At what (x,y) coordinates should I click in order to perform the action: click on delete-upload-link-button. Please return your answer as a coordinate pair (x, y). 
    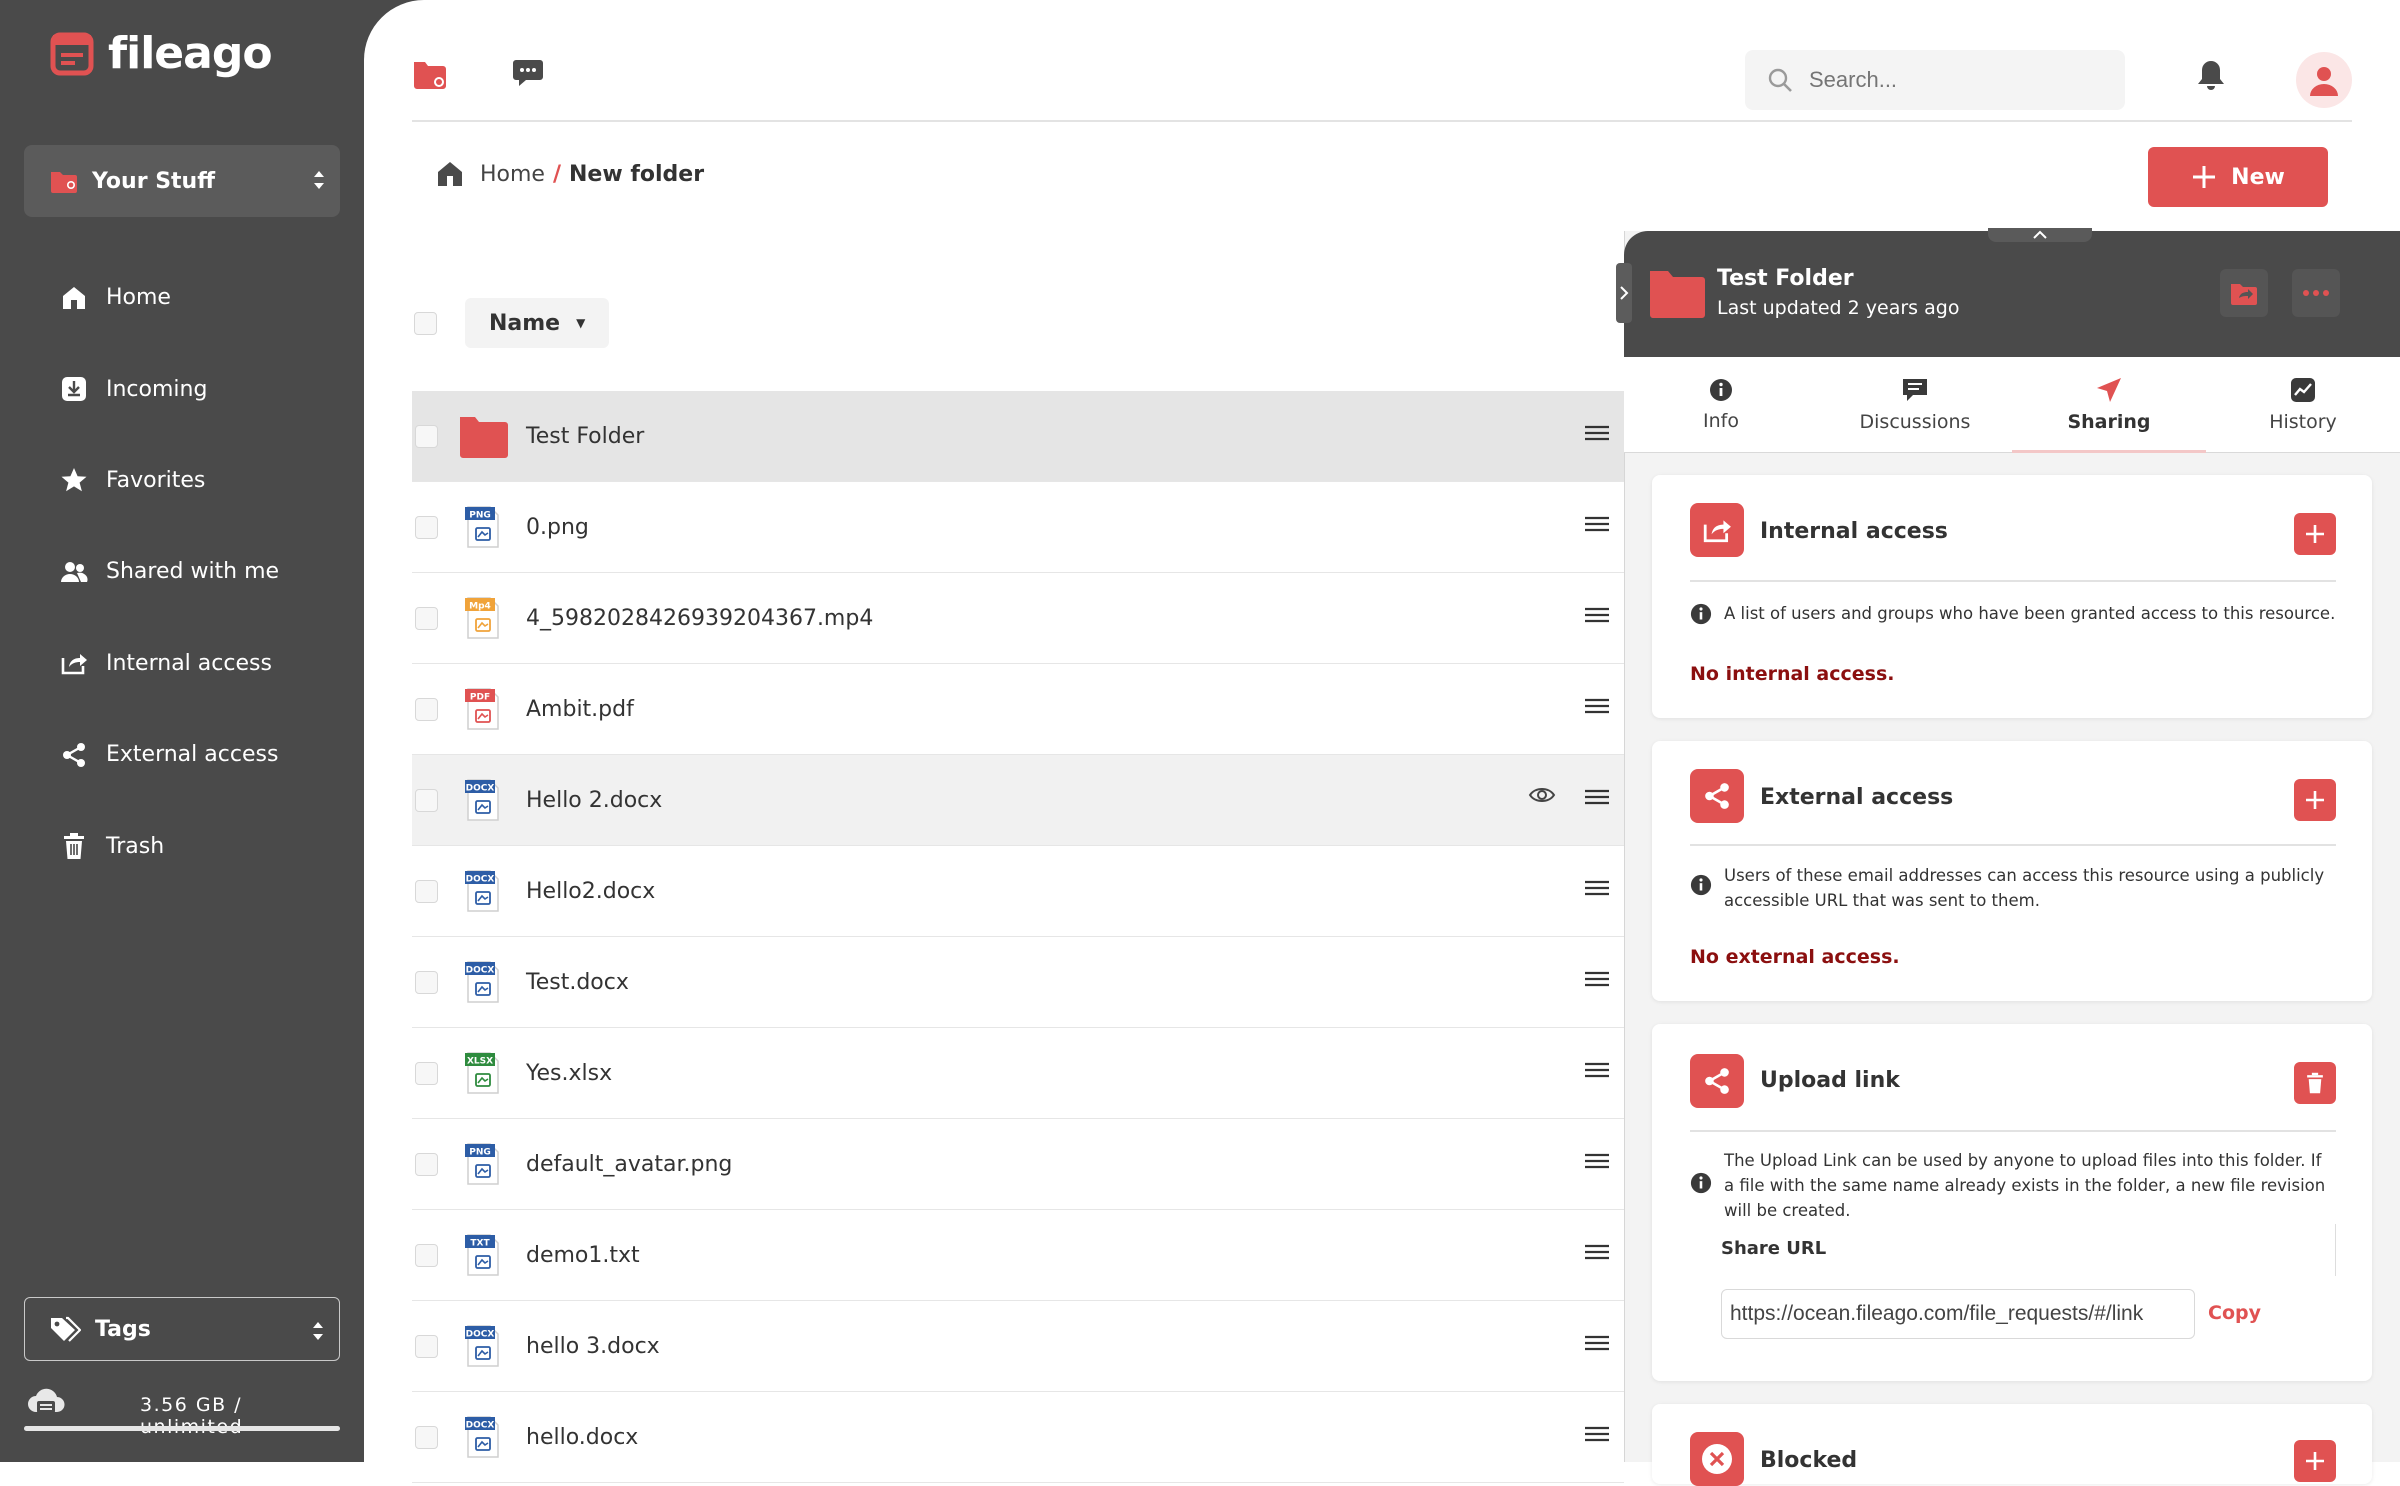
    Looking at the image, I should click on (2315, 1083).